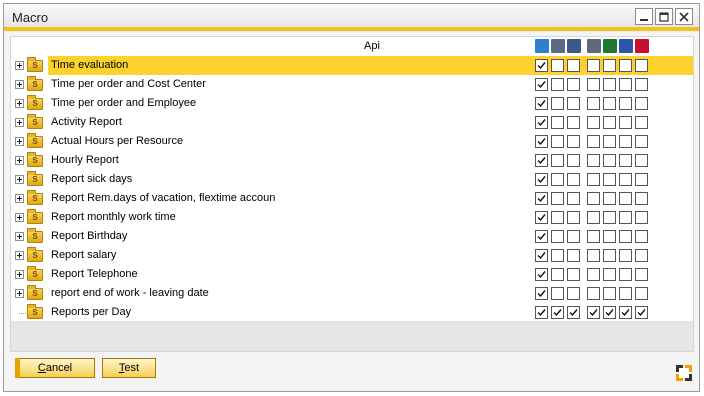  I want to click on tree-row: S Report monthly work time, so click(352, 217).